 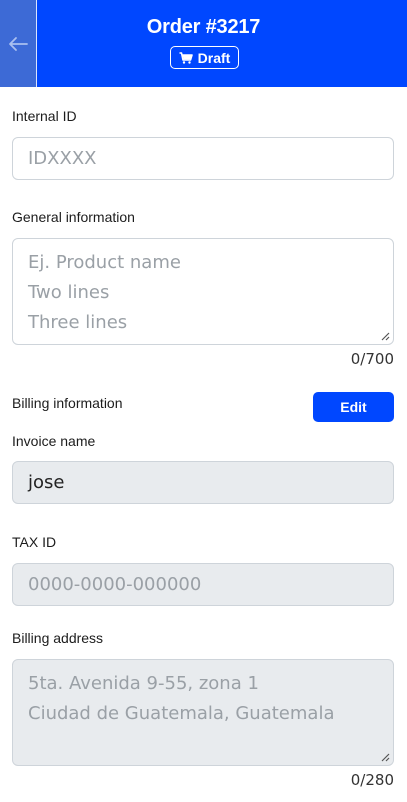 I want to click on status-badge-label: Draft, so click(x=214, y=57).